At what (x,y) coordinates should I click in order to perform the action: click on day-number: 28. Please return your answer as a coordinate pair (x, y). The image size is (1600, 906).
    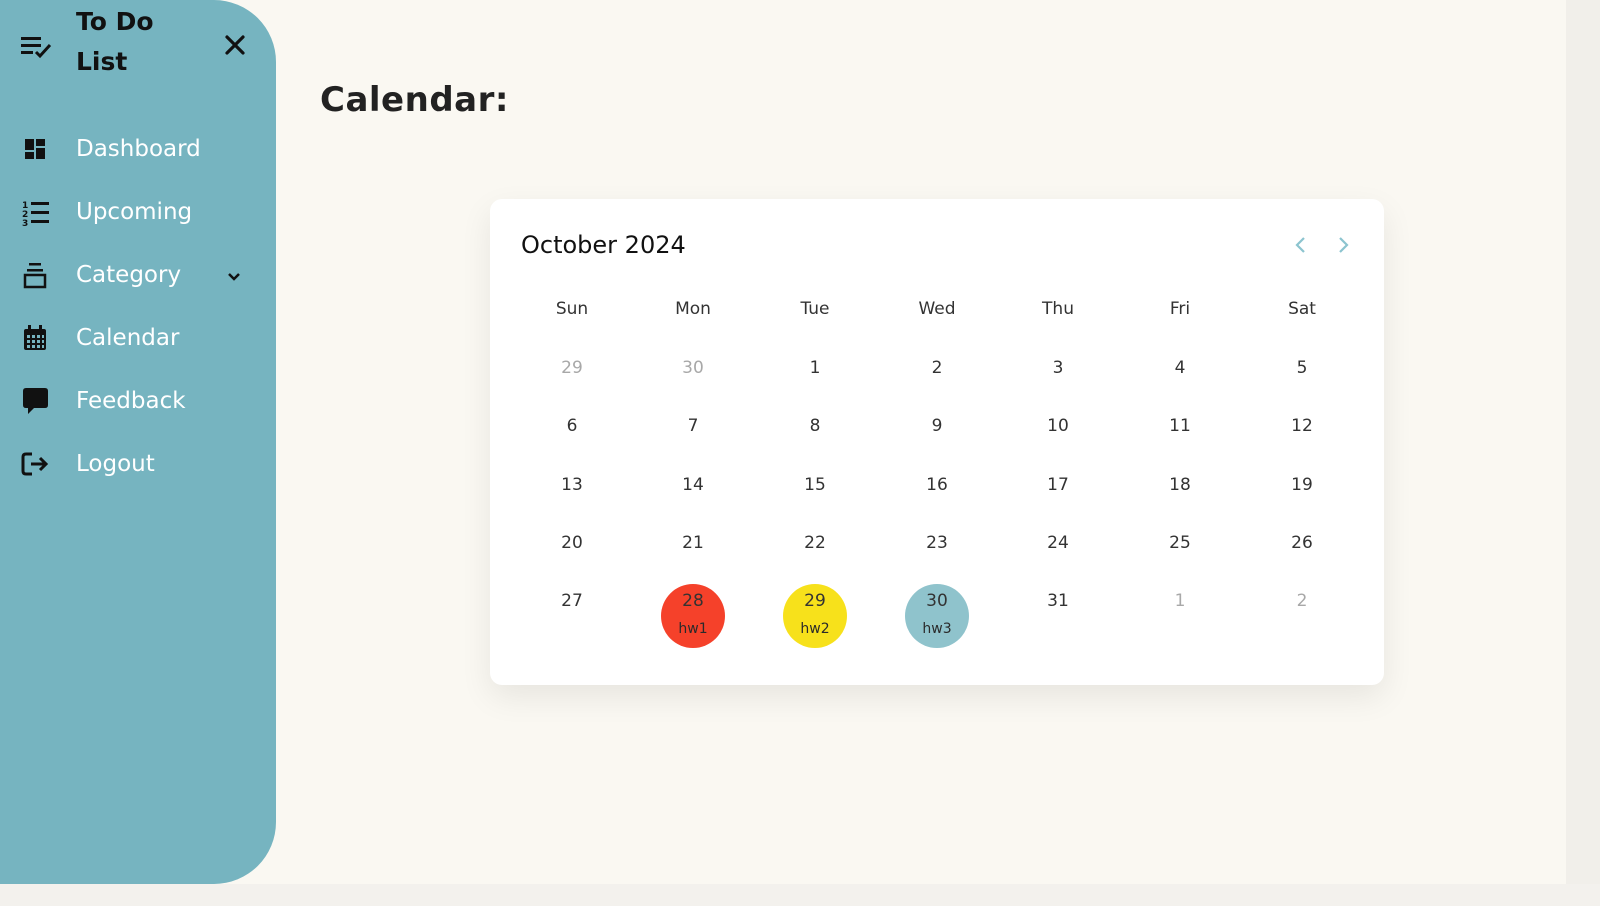
    Looking at the image, I should click on (693, 601).